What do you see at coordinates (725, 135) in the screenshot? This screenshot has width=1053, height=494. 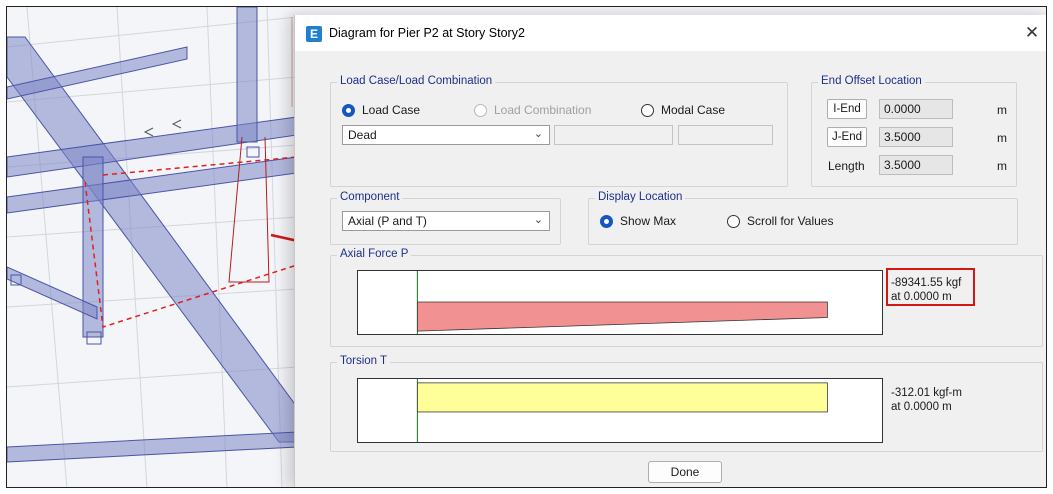 I see `modal-case-field` at bounding box center [725, 135].